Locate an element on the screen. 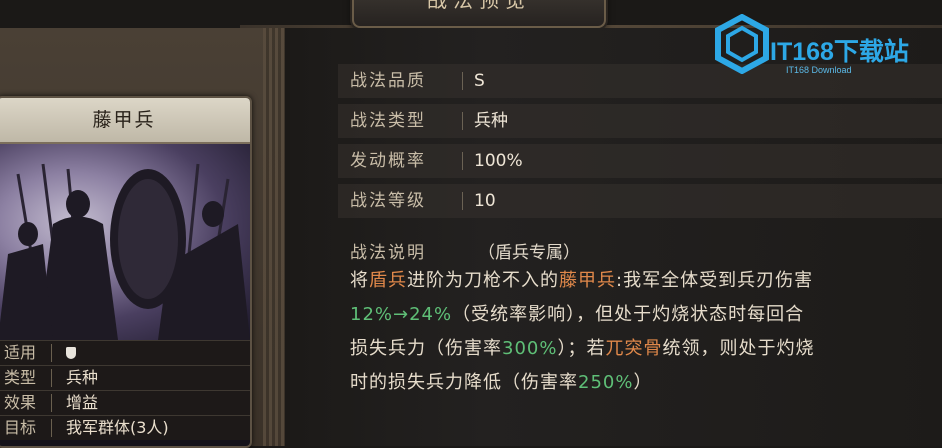 This screenshot has height=448, width=942. description-text: 将 is located at coordinates (359, 280).